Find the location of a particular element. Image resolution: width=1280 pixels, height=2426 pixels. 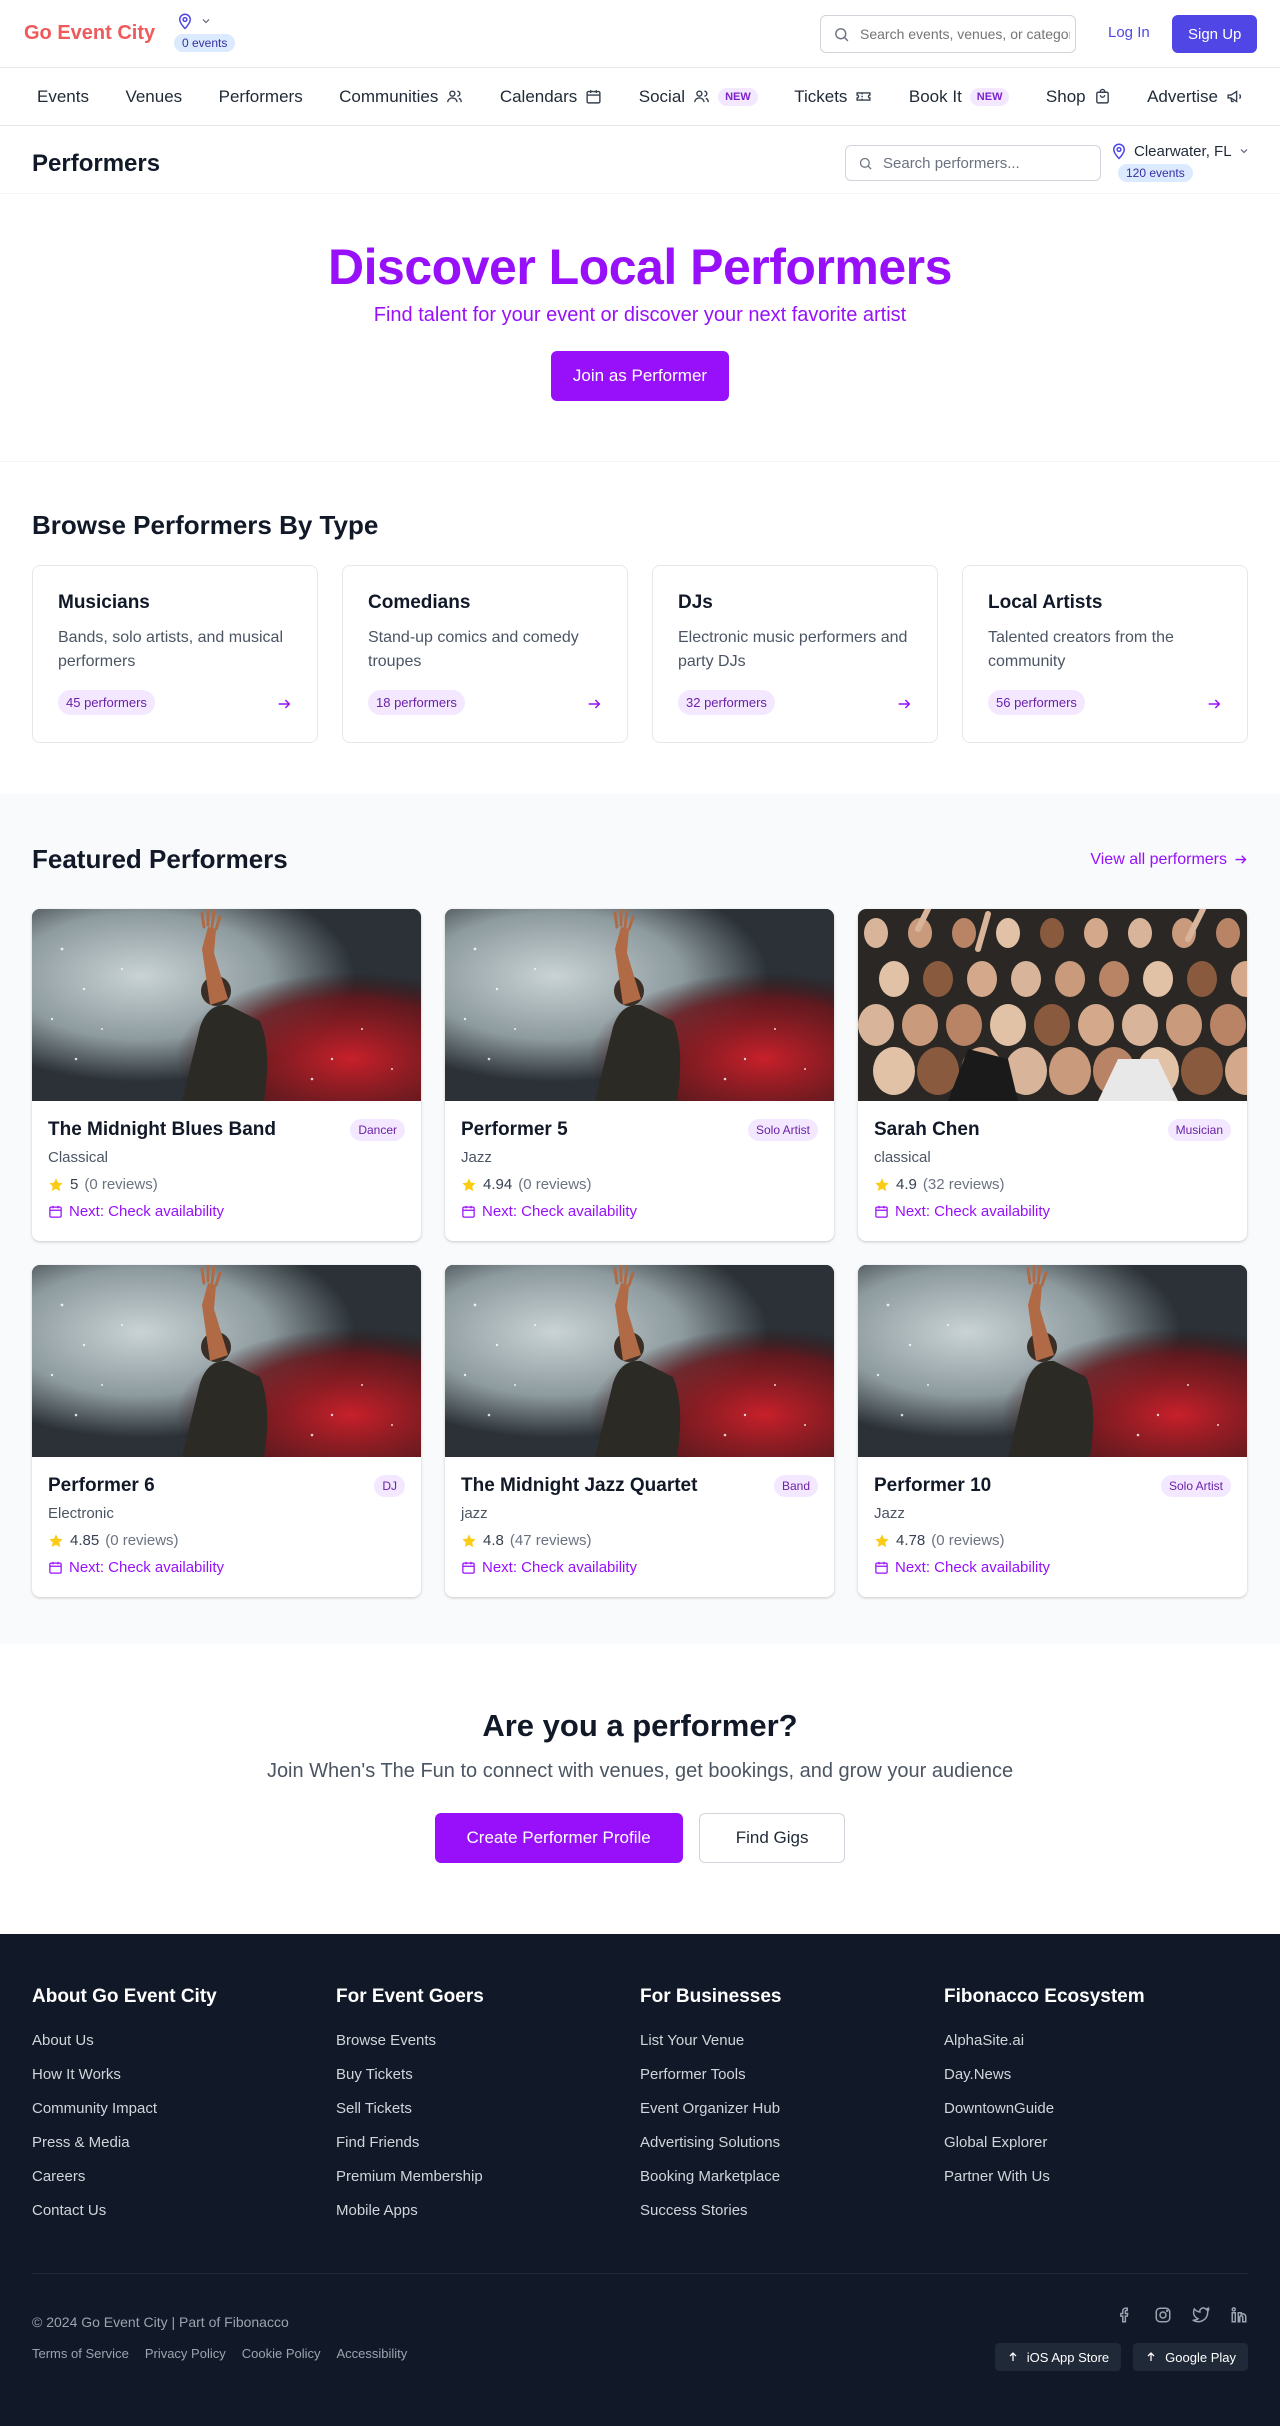

footer-link: Mobile Apps is located at coordinates (488, 2210).